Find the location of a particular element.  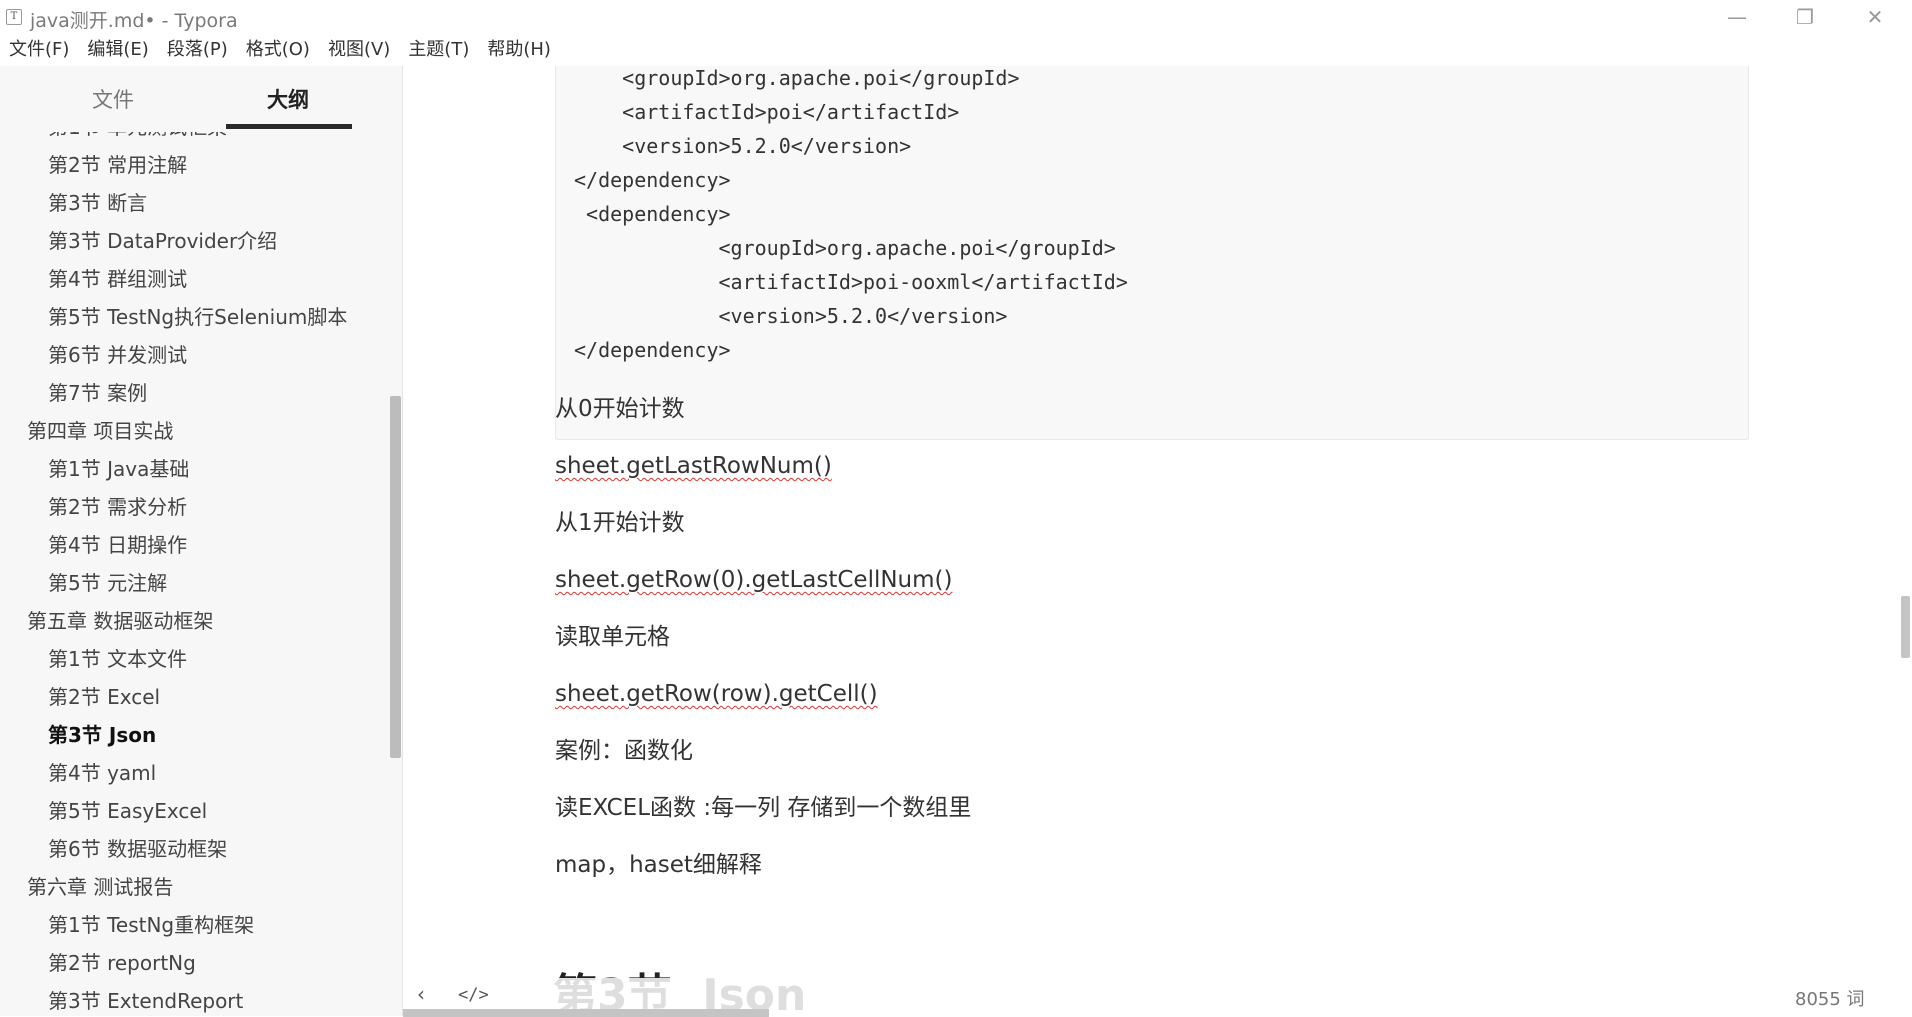

outline-section: 第7节 案例 is located at coordinates (97, 393).